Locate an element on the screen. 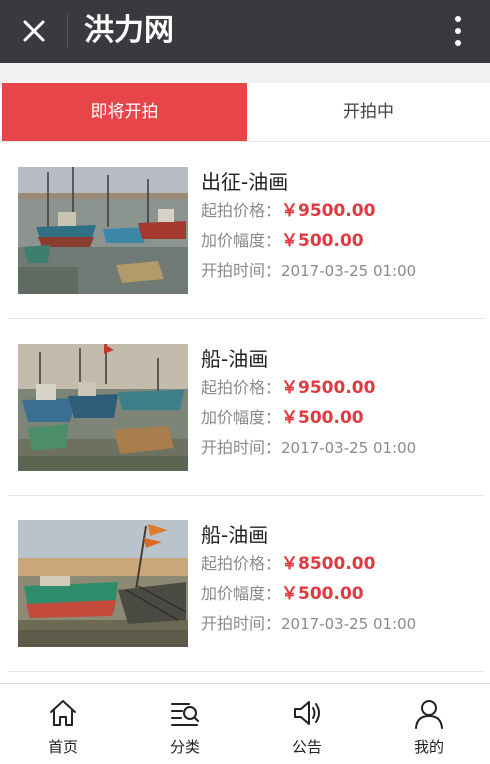 The image size is (490, 764). user-icon is located at coordinates (429, 714).